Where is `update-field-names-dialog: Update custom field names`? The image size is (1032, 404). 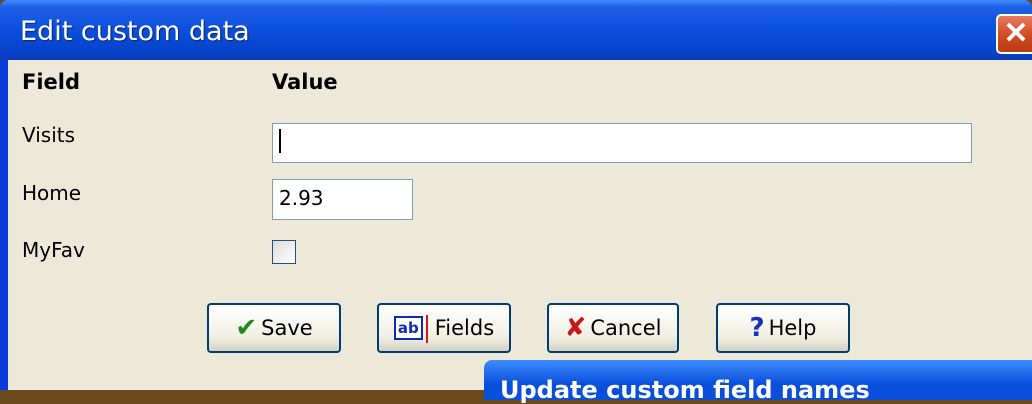 update-field-names-dialog: Update custom field names is located at coordinates (758, 382).